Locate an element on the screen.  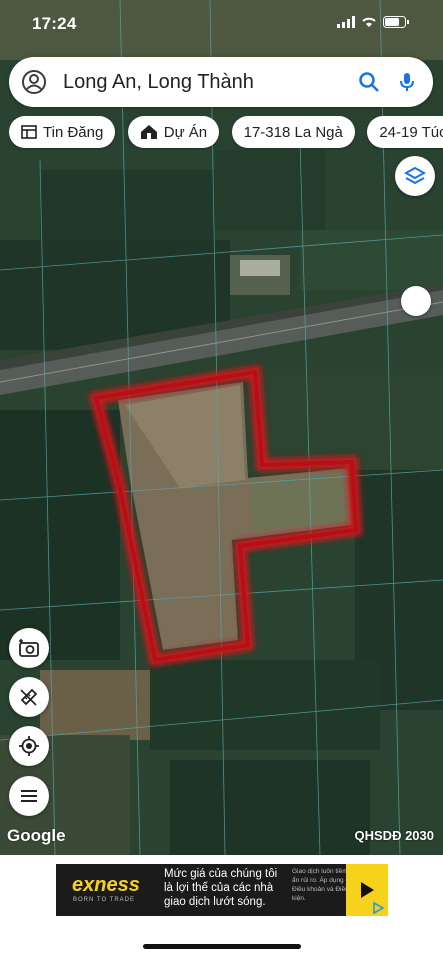
chip-du-an: Dự Án is located at coordinates (173, 132).